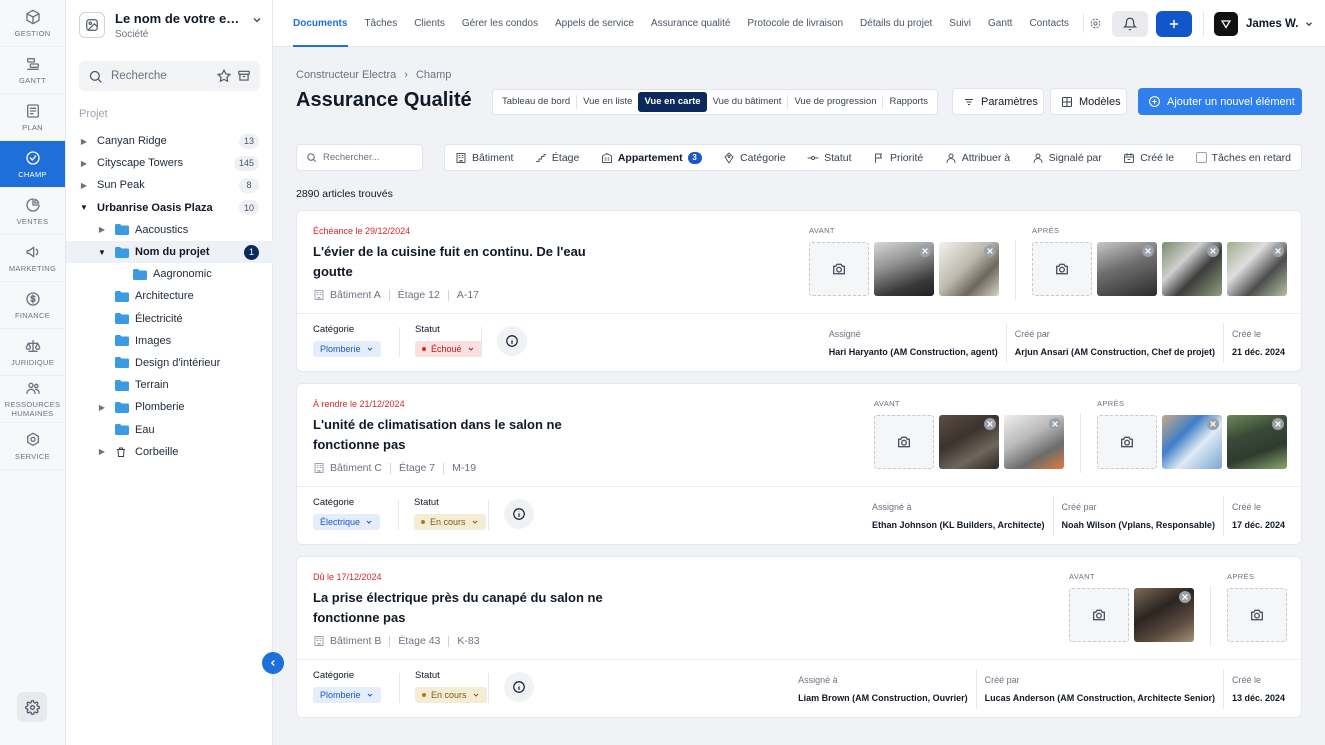 The image size is (1325, 745). I want to click on tab-item: Appels de service, so click(594, 23).